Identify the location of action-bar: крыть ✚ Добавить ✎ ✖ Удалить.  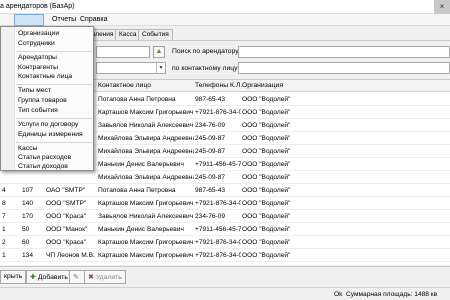
(225, 276).